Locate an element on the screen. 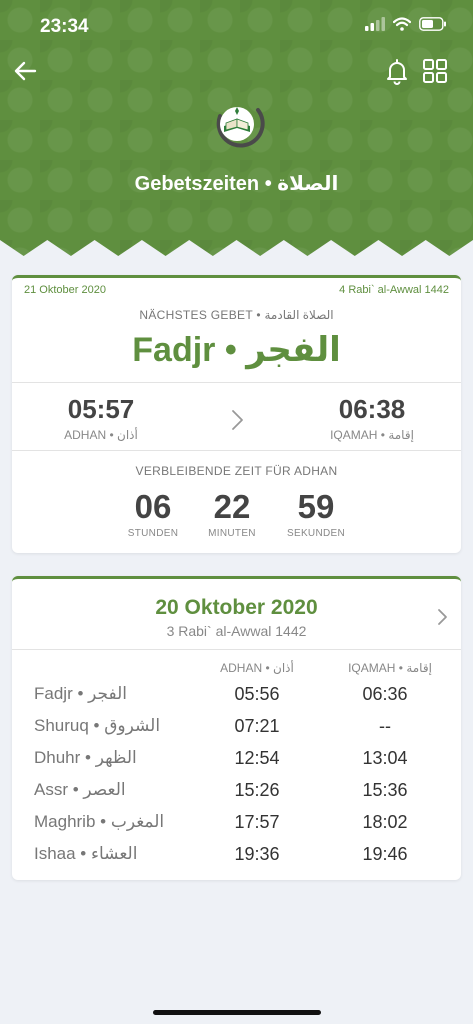  status-bar: 23:34 is located at coordinates (236, 25).